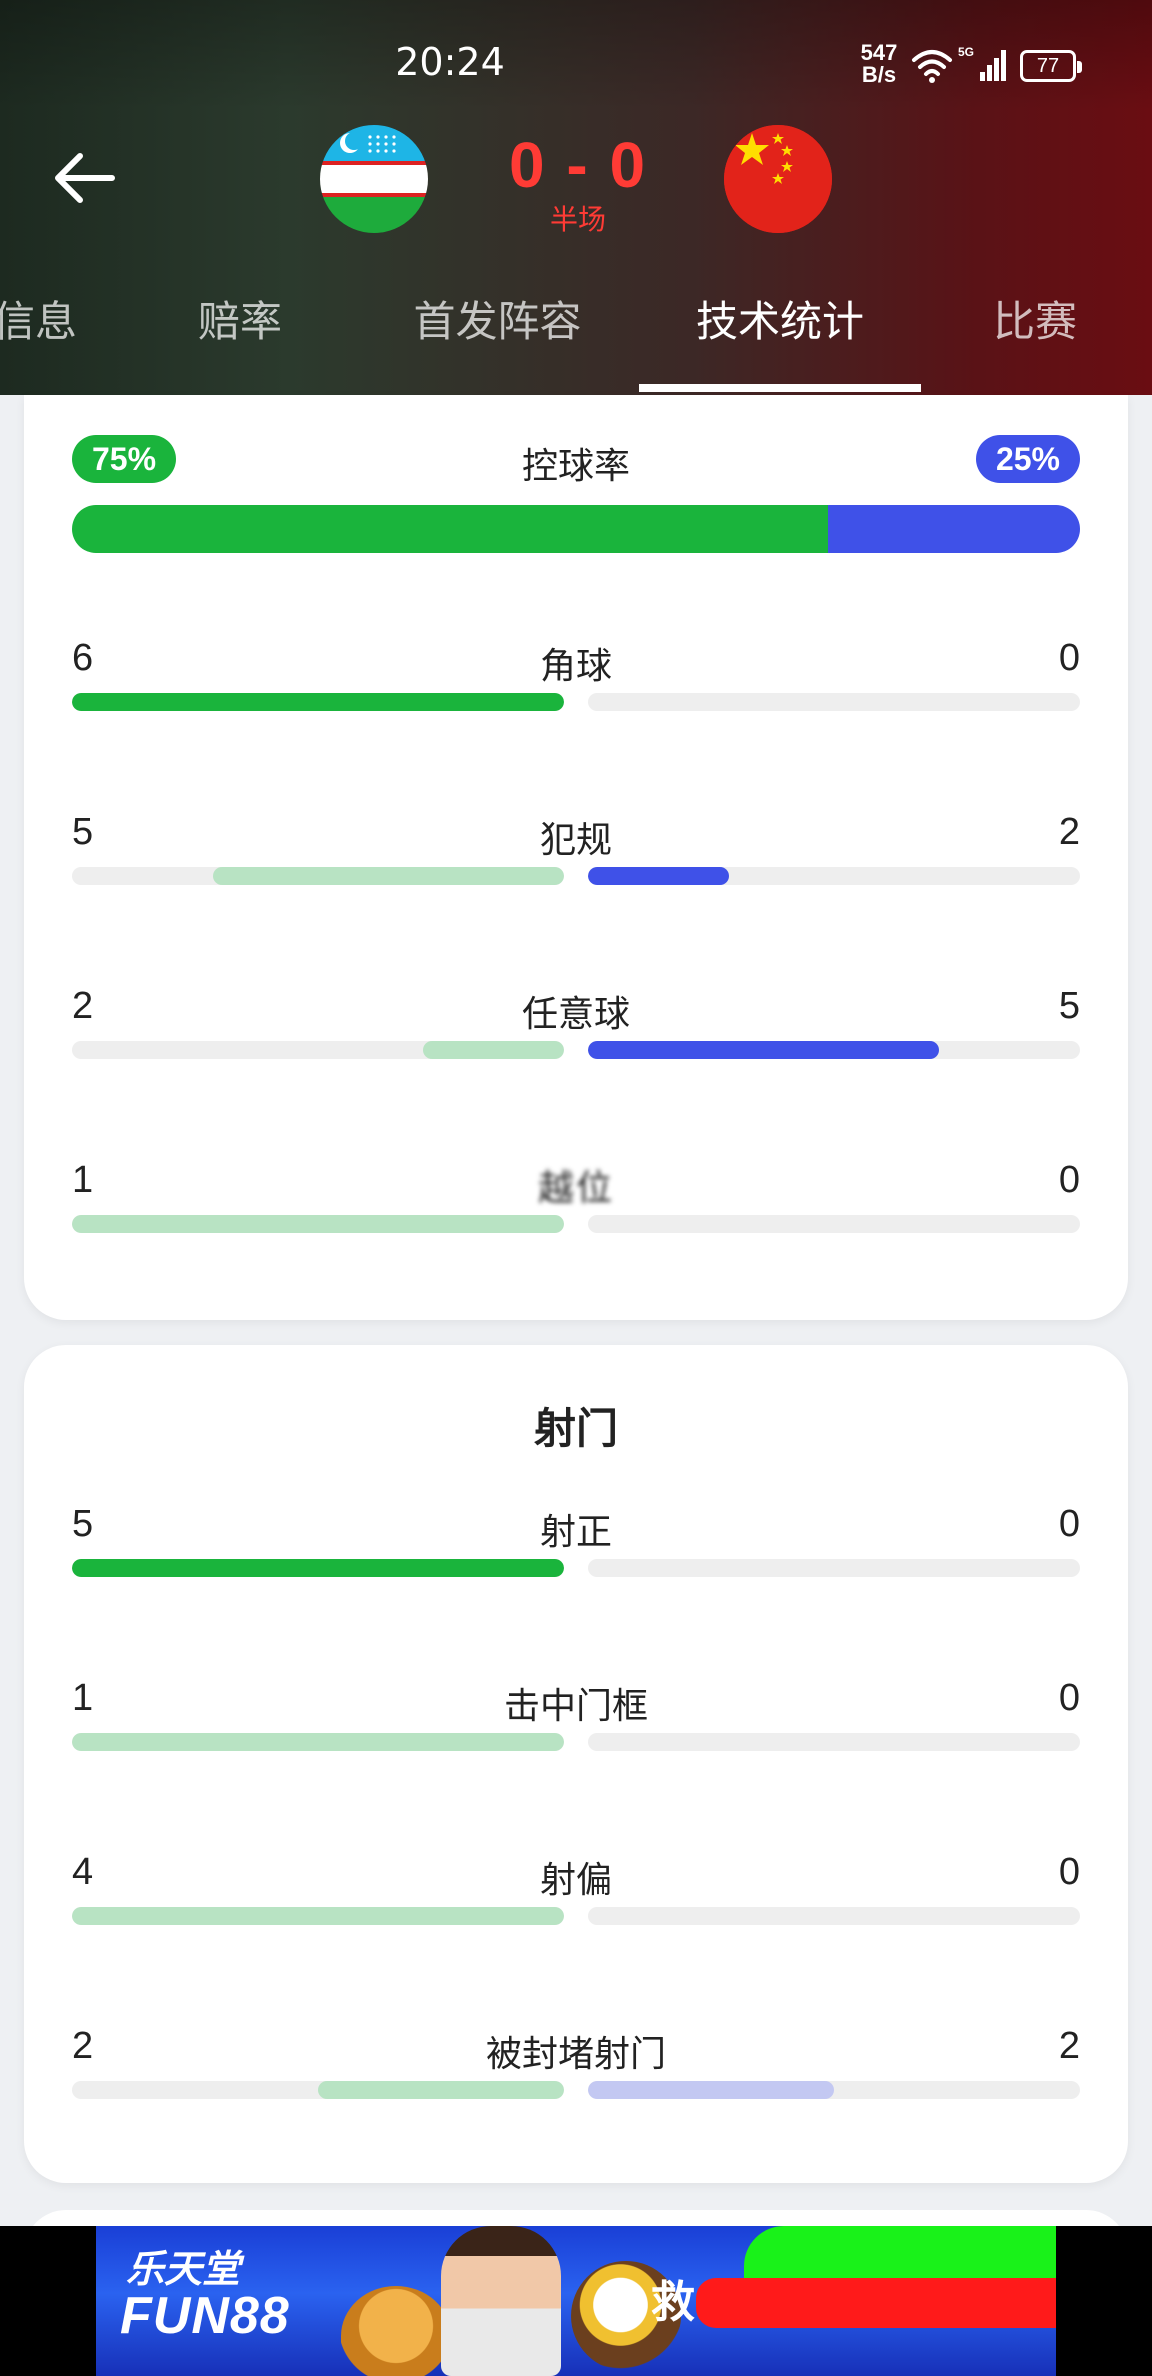 Image resolution: width=1152 pixels, height=2376 pixels. What do you see at coordinates (932, 66) in the screenshot?
I see `wifi-icon` at bounding box center [932, 66].